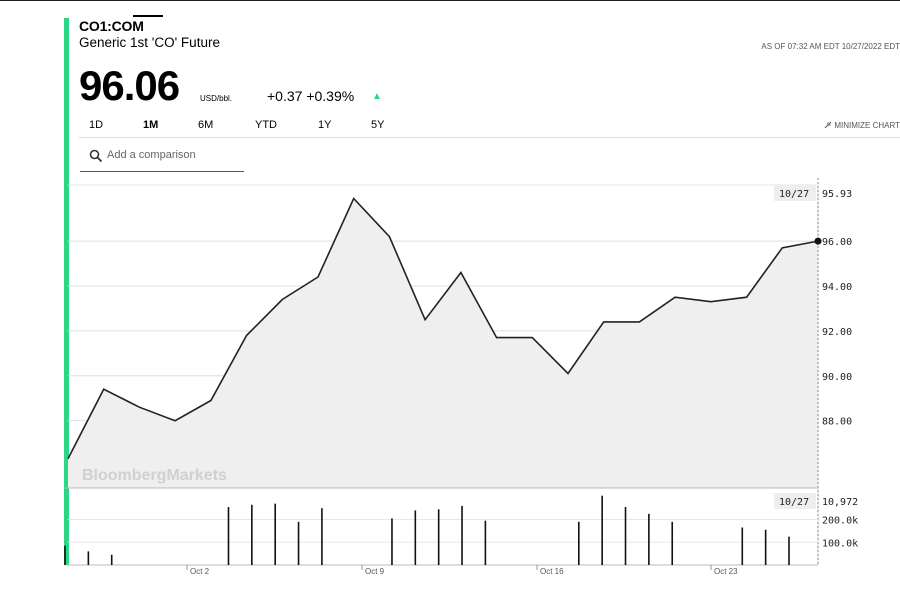  I want to click on volume-tick-label: 200.0k, so click(840, 521).